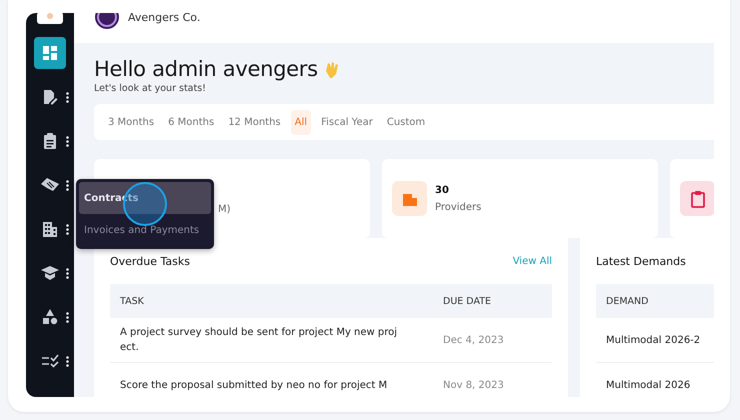 The height and width of the screenshot is (420, 740). I want to click on edit-document-icon, so click(50, 97).